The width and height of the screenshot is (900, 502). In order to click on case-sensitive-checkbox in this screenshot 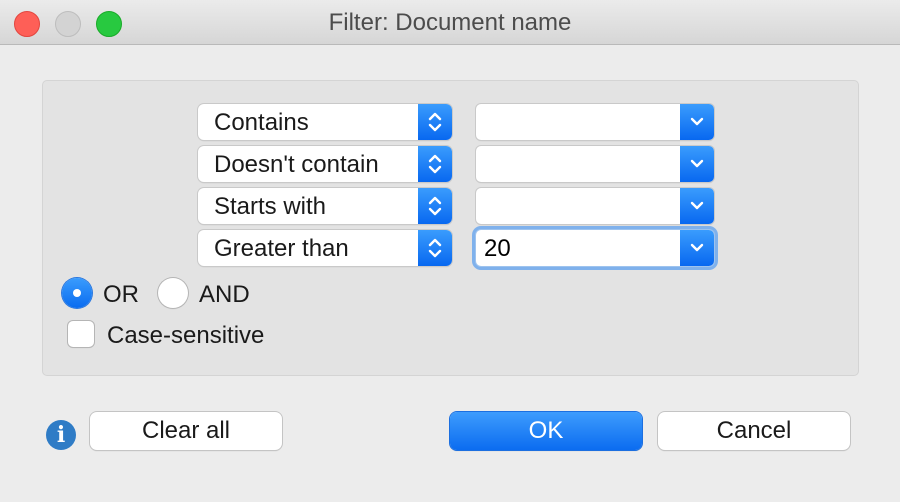, I will do `click(81, 334)`.